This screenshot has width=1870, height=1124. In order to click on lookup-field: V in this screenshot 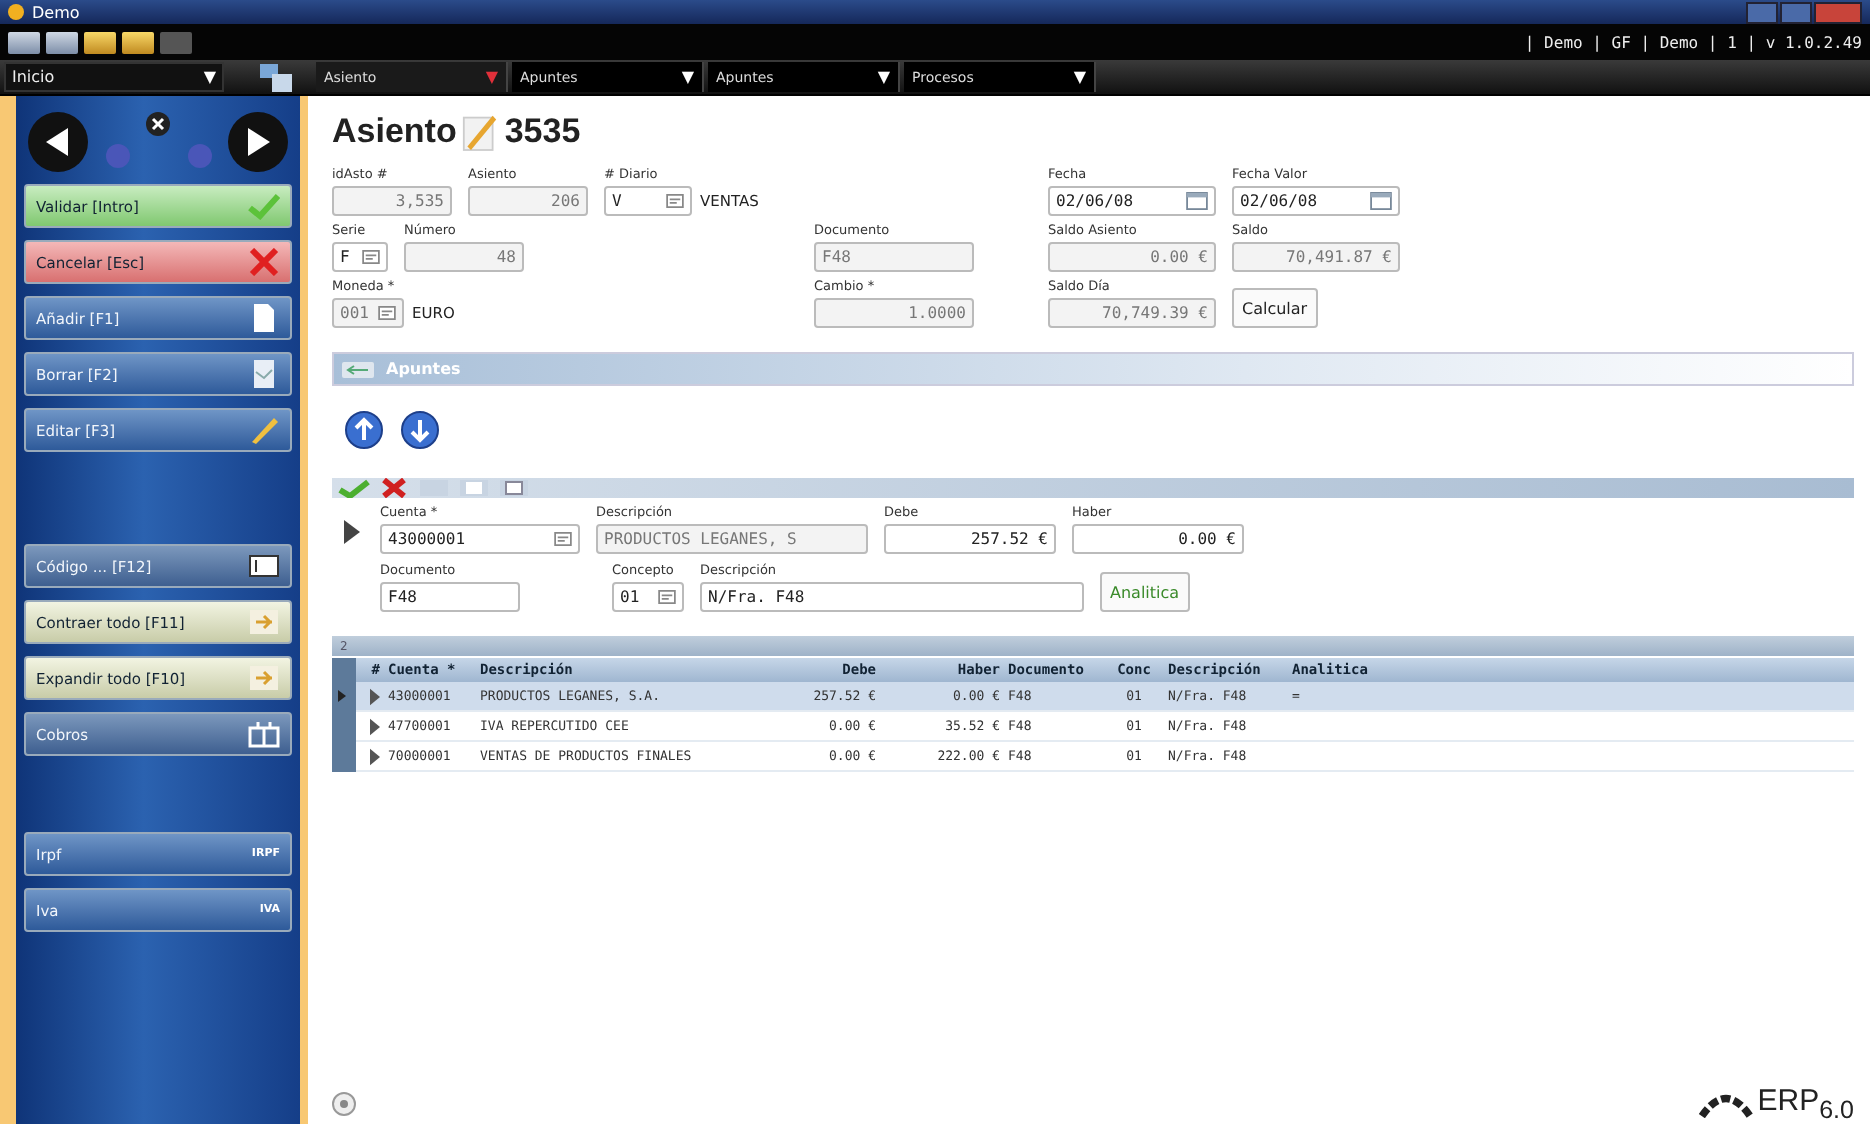, I will do `click(648, 201)`.